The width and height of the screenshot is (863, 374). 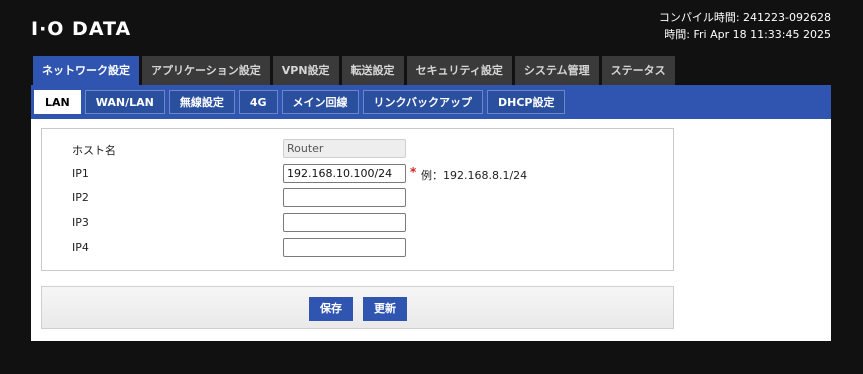 I want to click on tab-system-management: システム管理, so click(x=556, y=70).